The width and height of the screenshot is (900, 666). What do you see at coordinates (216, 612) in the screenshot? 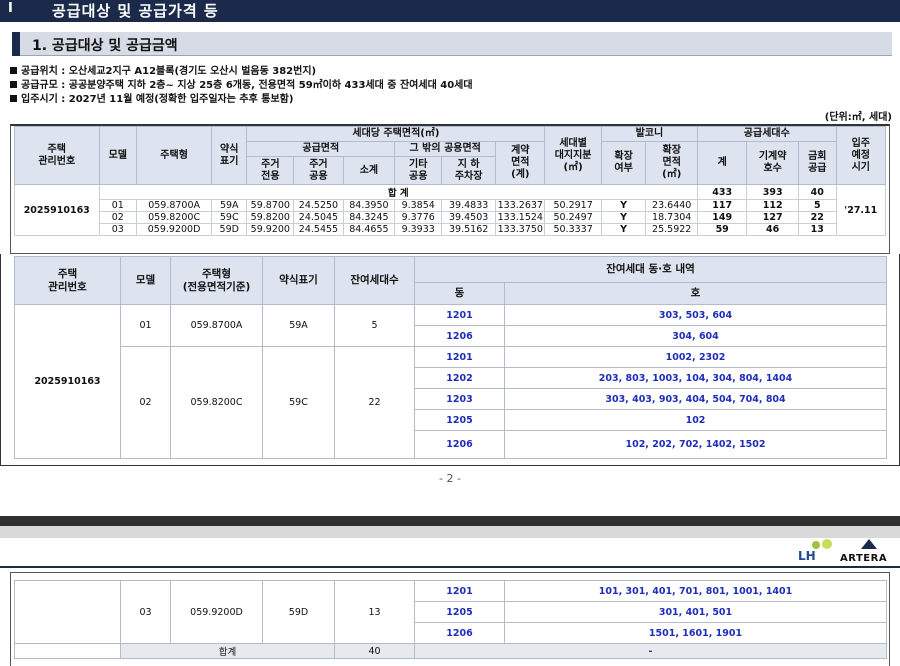
I see `cell-type: 059.9200D` at bounding box center [216, 612].